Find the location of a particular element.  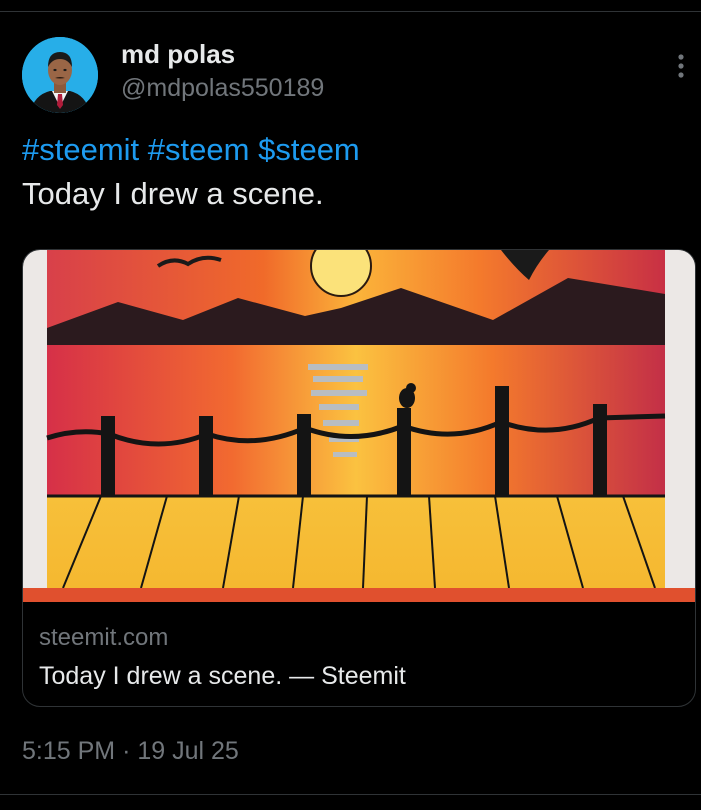

more-vertical-icon is located at coordinates (681, 66).